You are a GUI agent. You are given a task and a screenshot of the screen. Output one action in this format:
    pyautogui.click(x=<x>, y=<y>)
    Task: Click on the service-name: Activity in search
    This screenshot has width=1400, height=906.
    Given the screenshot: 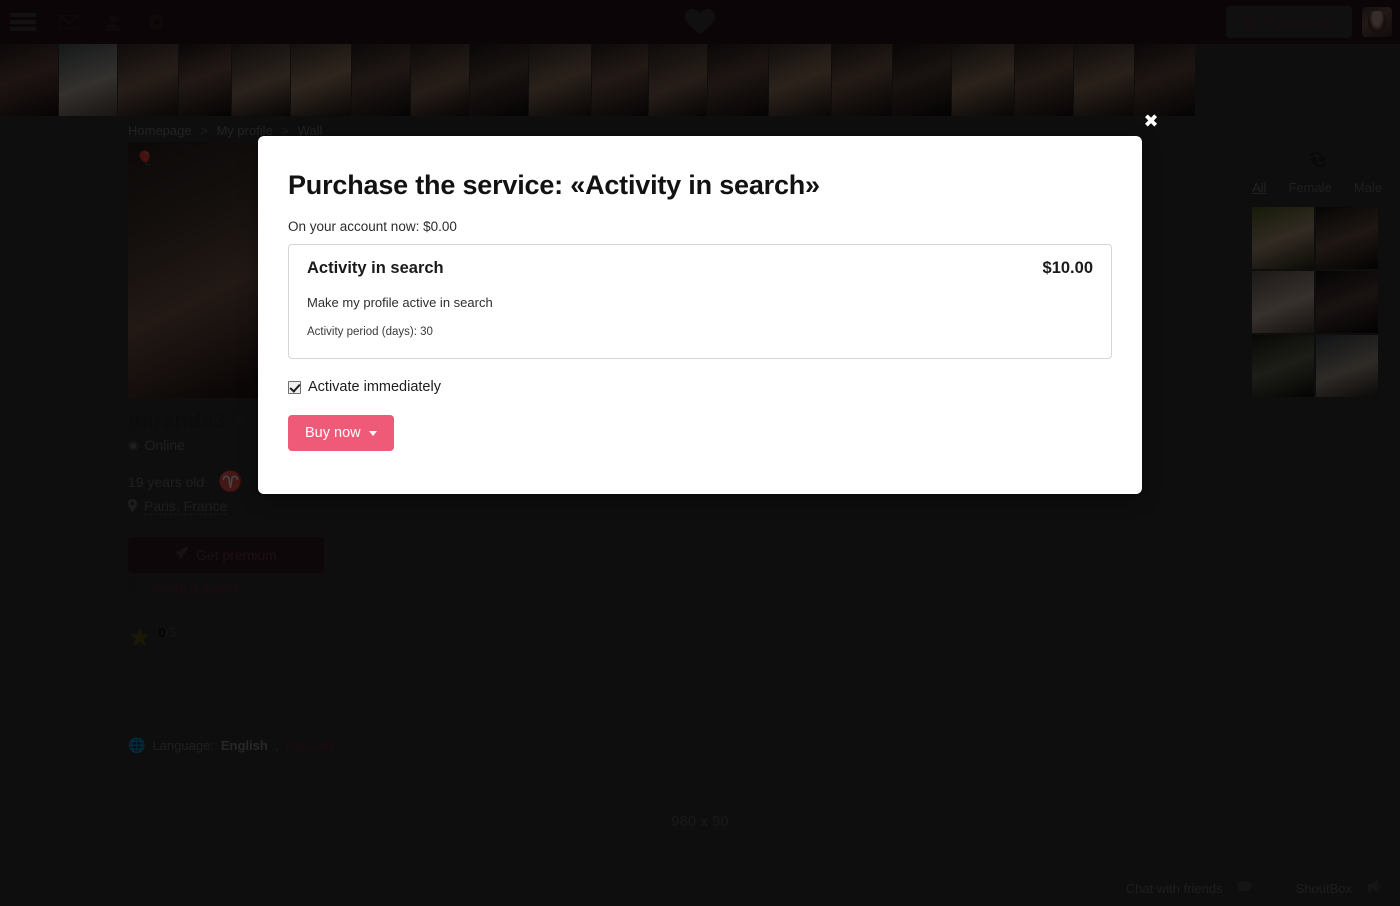 What is the action you would take?
    pyautogui.click(x=375, y=268)
    